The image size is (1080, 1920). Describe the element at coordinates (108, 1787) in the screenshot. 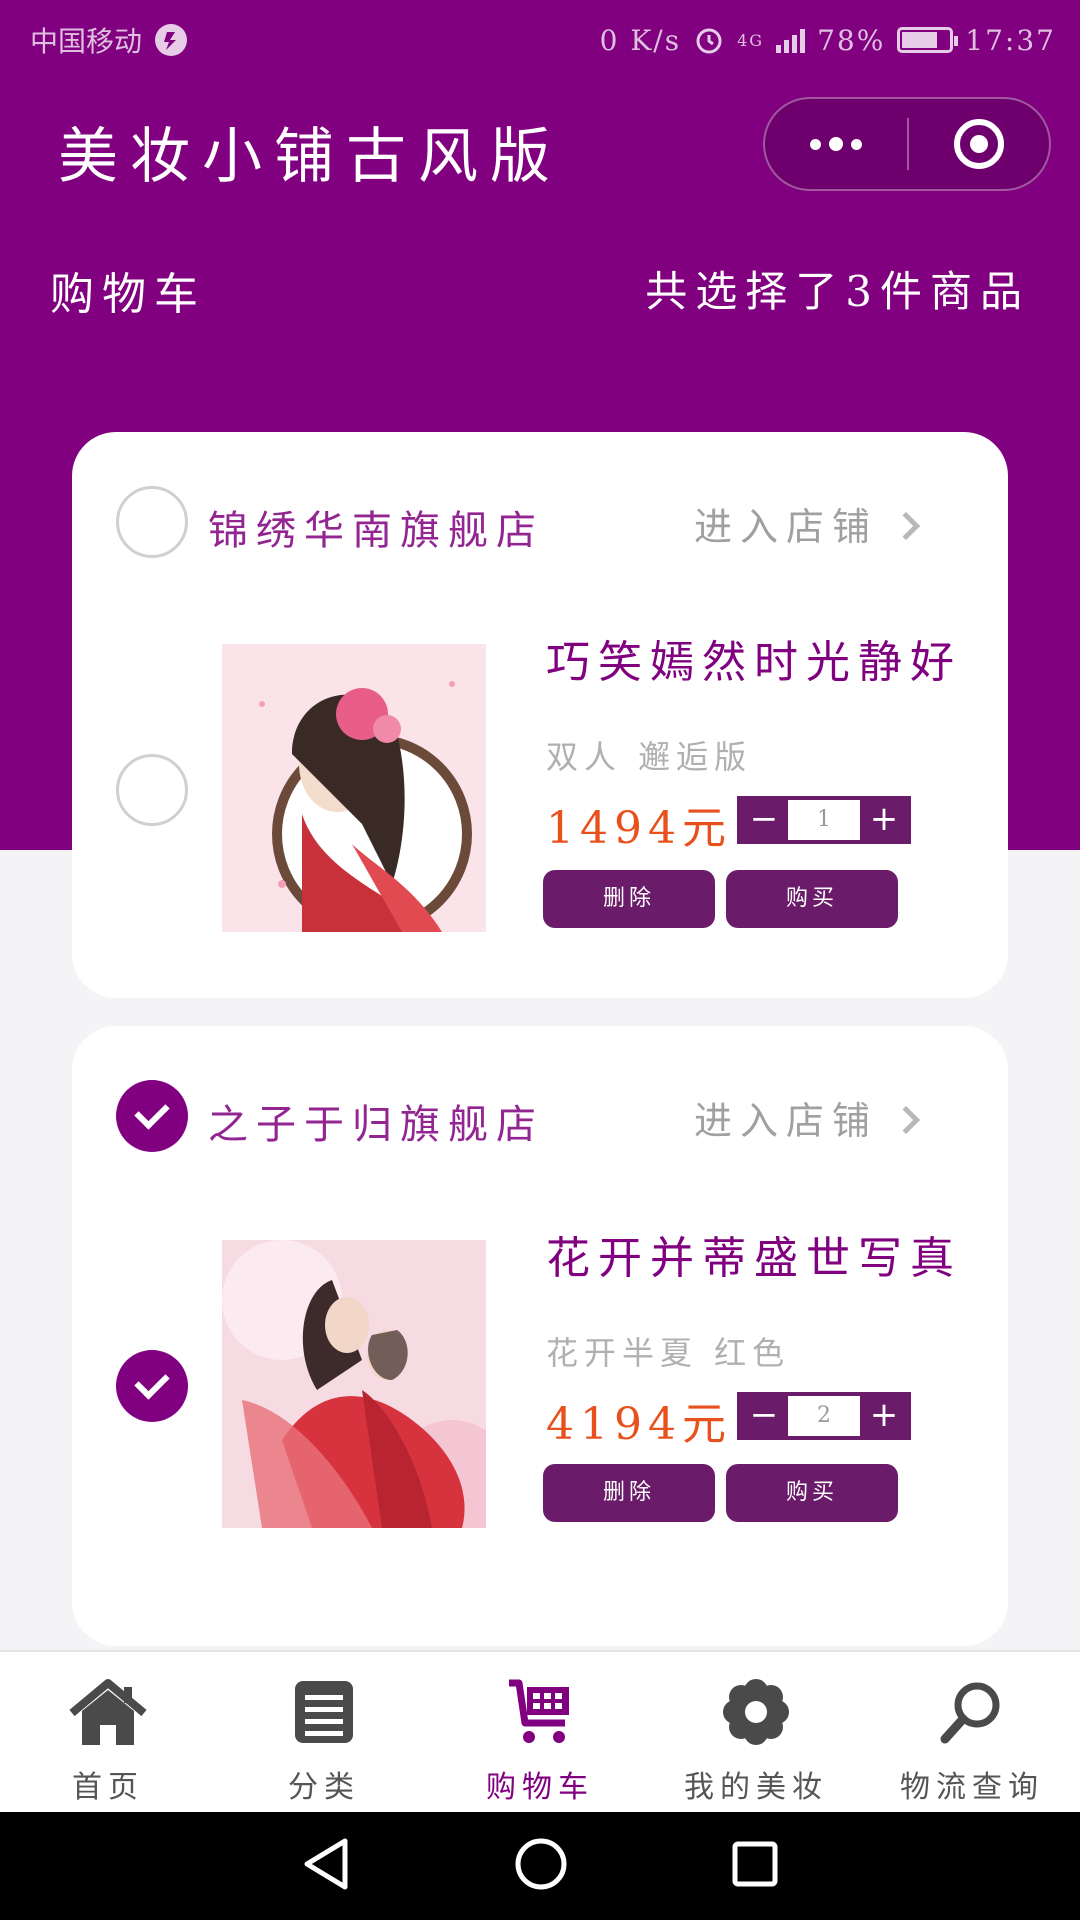

I see `tab-label: 首页` at that location.